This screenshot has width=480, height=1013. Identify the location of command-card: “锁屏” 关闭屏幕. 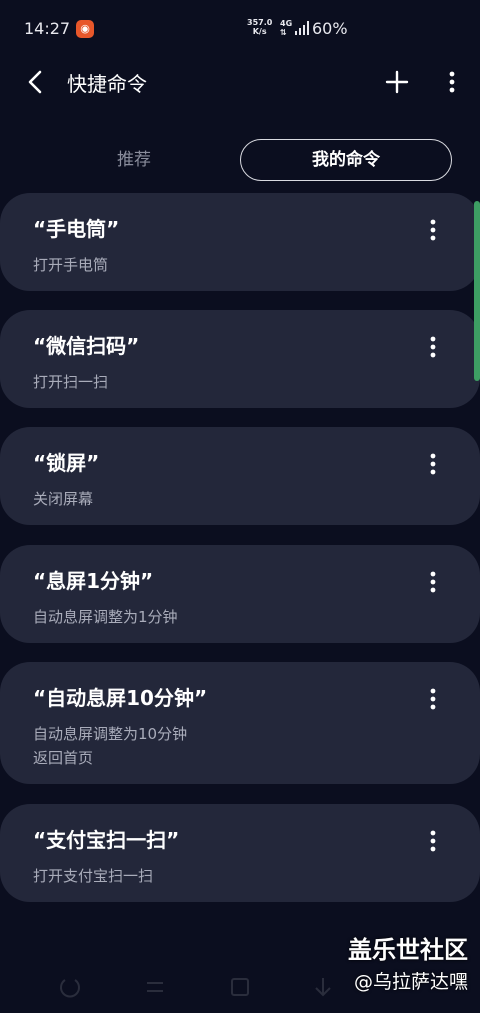
(240, 476).